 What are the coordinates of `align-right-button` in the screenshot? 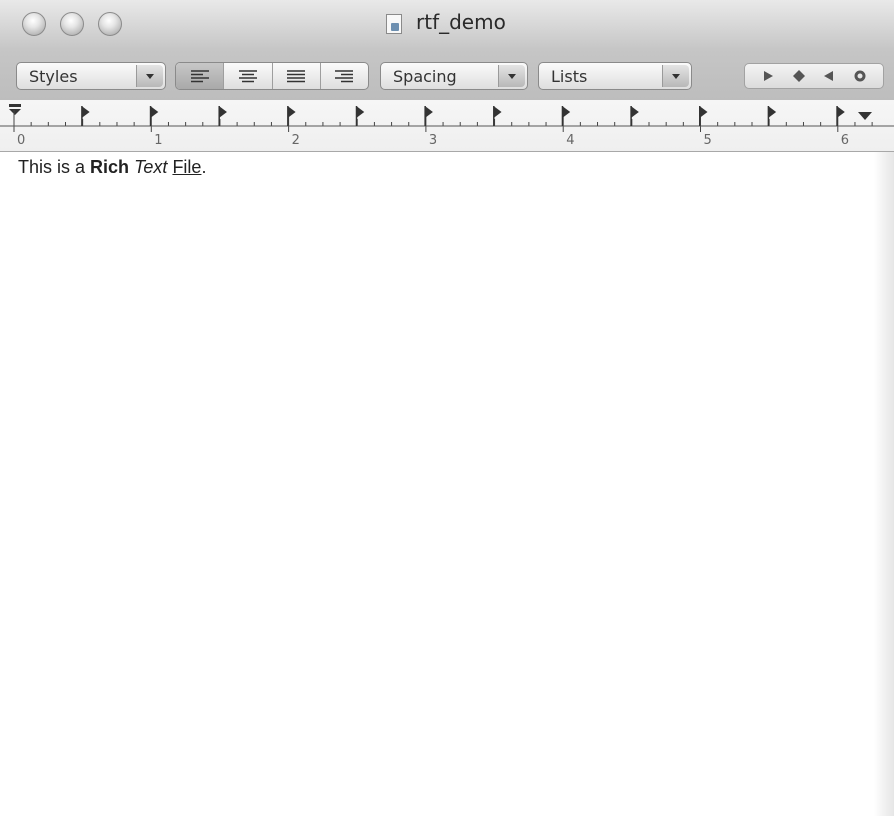 It's located at (343, 76).